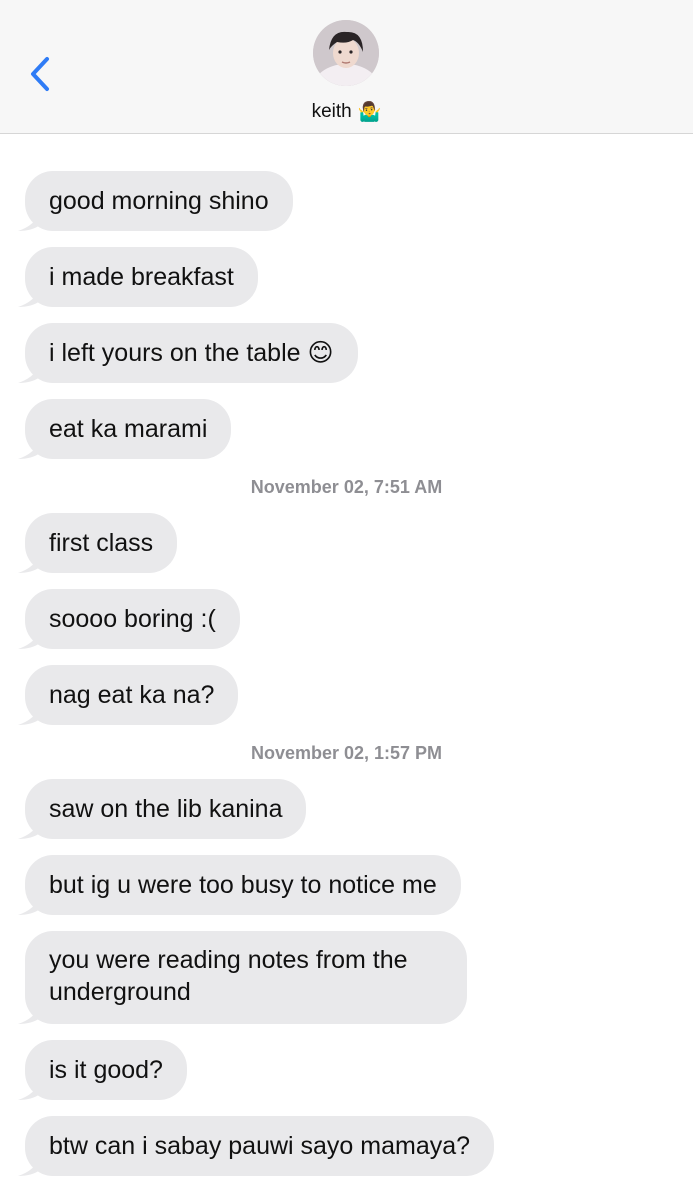 This screenshot has width=693, height=1200. Describe the element at coordinates (132, 619) in the screenshot. I see `message-text: soooo boring :(` at that location.